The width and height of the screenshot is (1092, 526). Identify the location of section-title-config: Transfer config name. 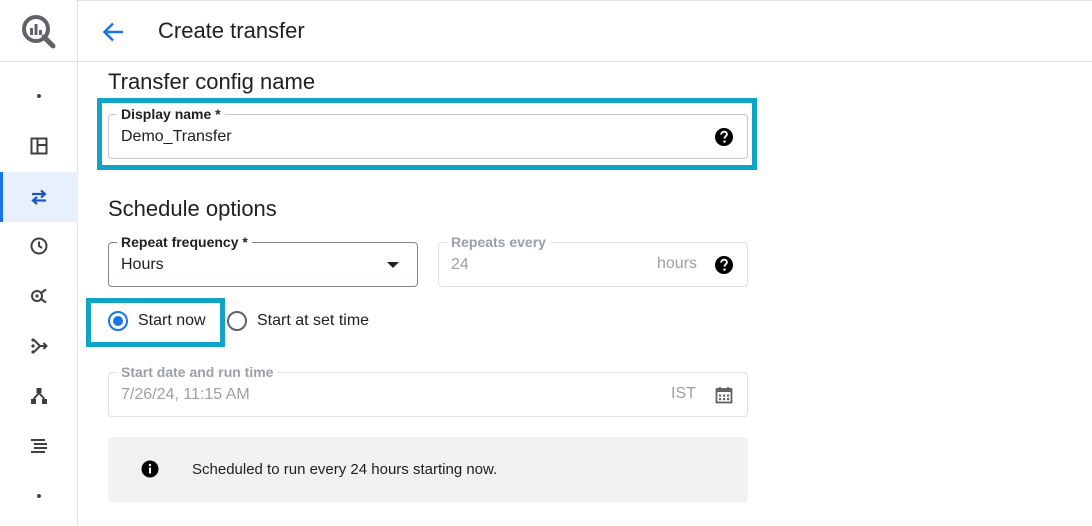
(212, 81).